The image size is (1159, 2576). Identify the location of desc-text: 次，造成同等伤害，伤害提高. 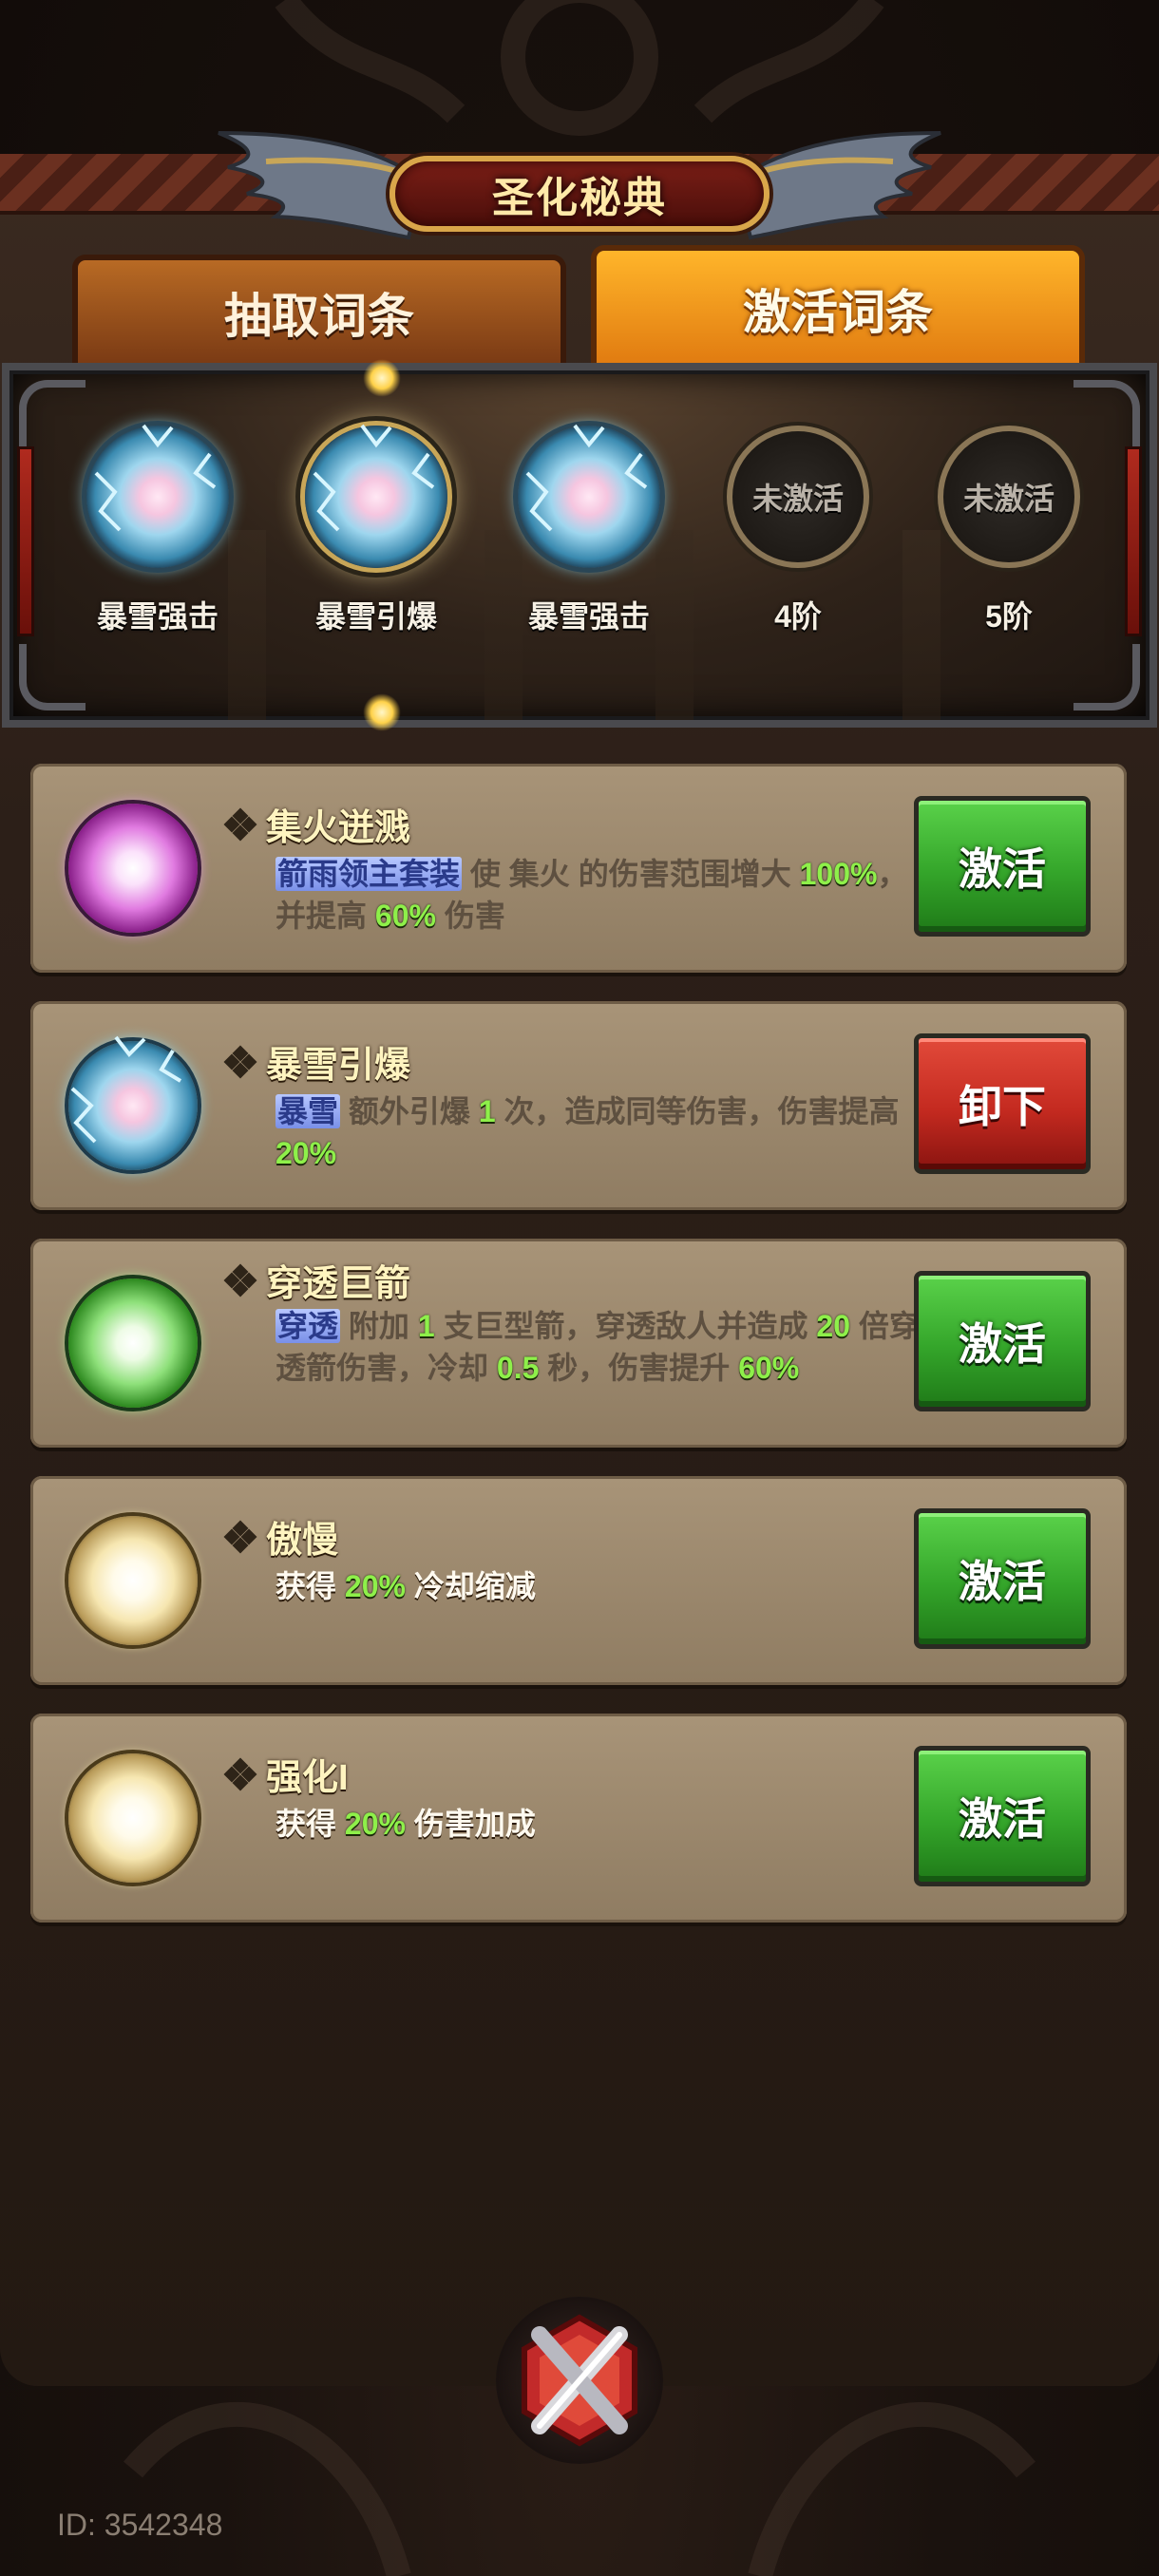
(697, 1111).